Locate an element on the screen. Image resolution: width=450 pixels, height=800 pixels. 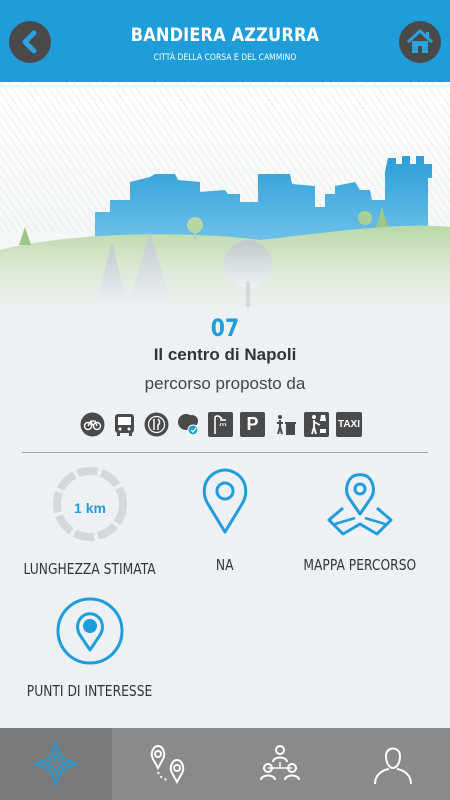
nav-compass is located at coordinates (56, 764).